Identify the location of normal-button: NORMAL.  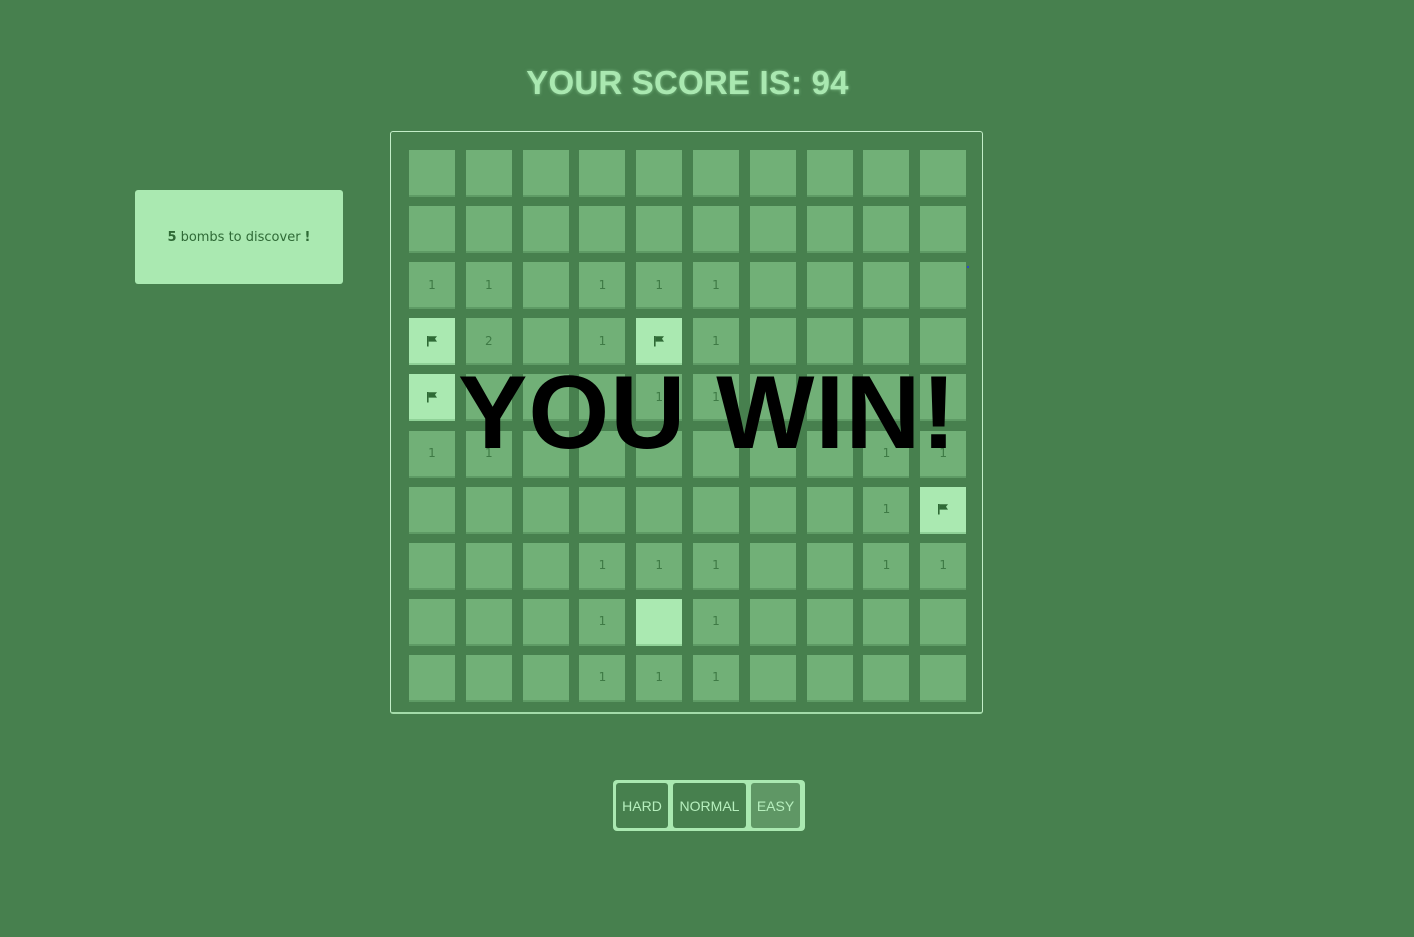
(709, 805).